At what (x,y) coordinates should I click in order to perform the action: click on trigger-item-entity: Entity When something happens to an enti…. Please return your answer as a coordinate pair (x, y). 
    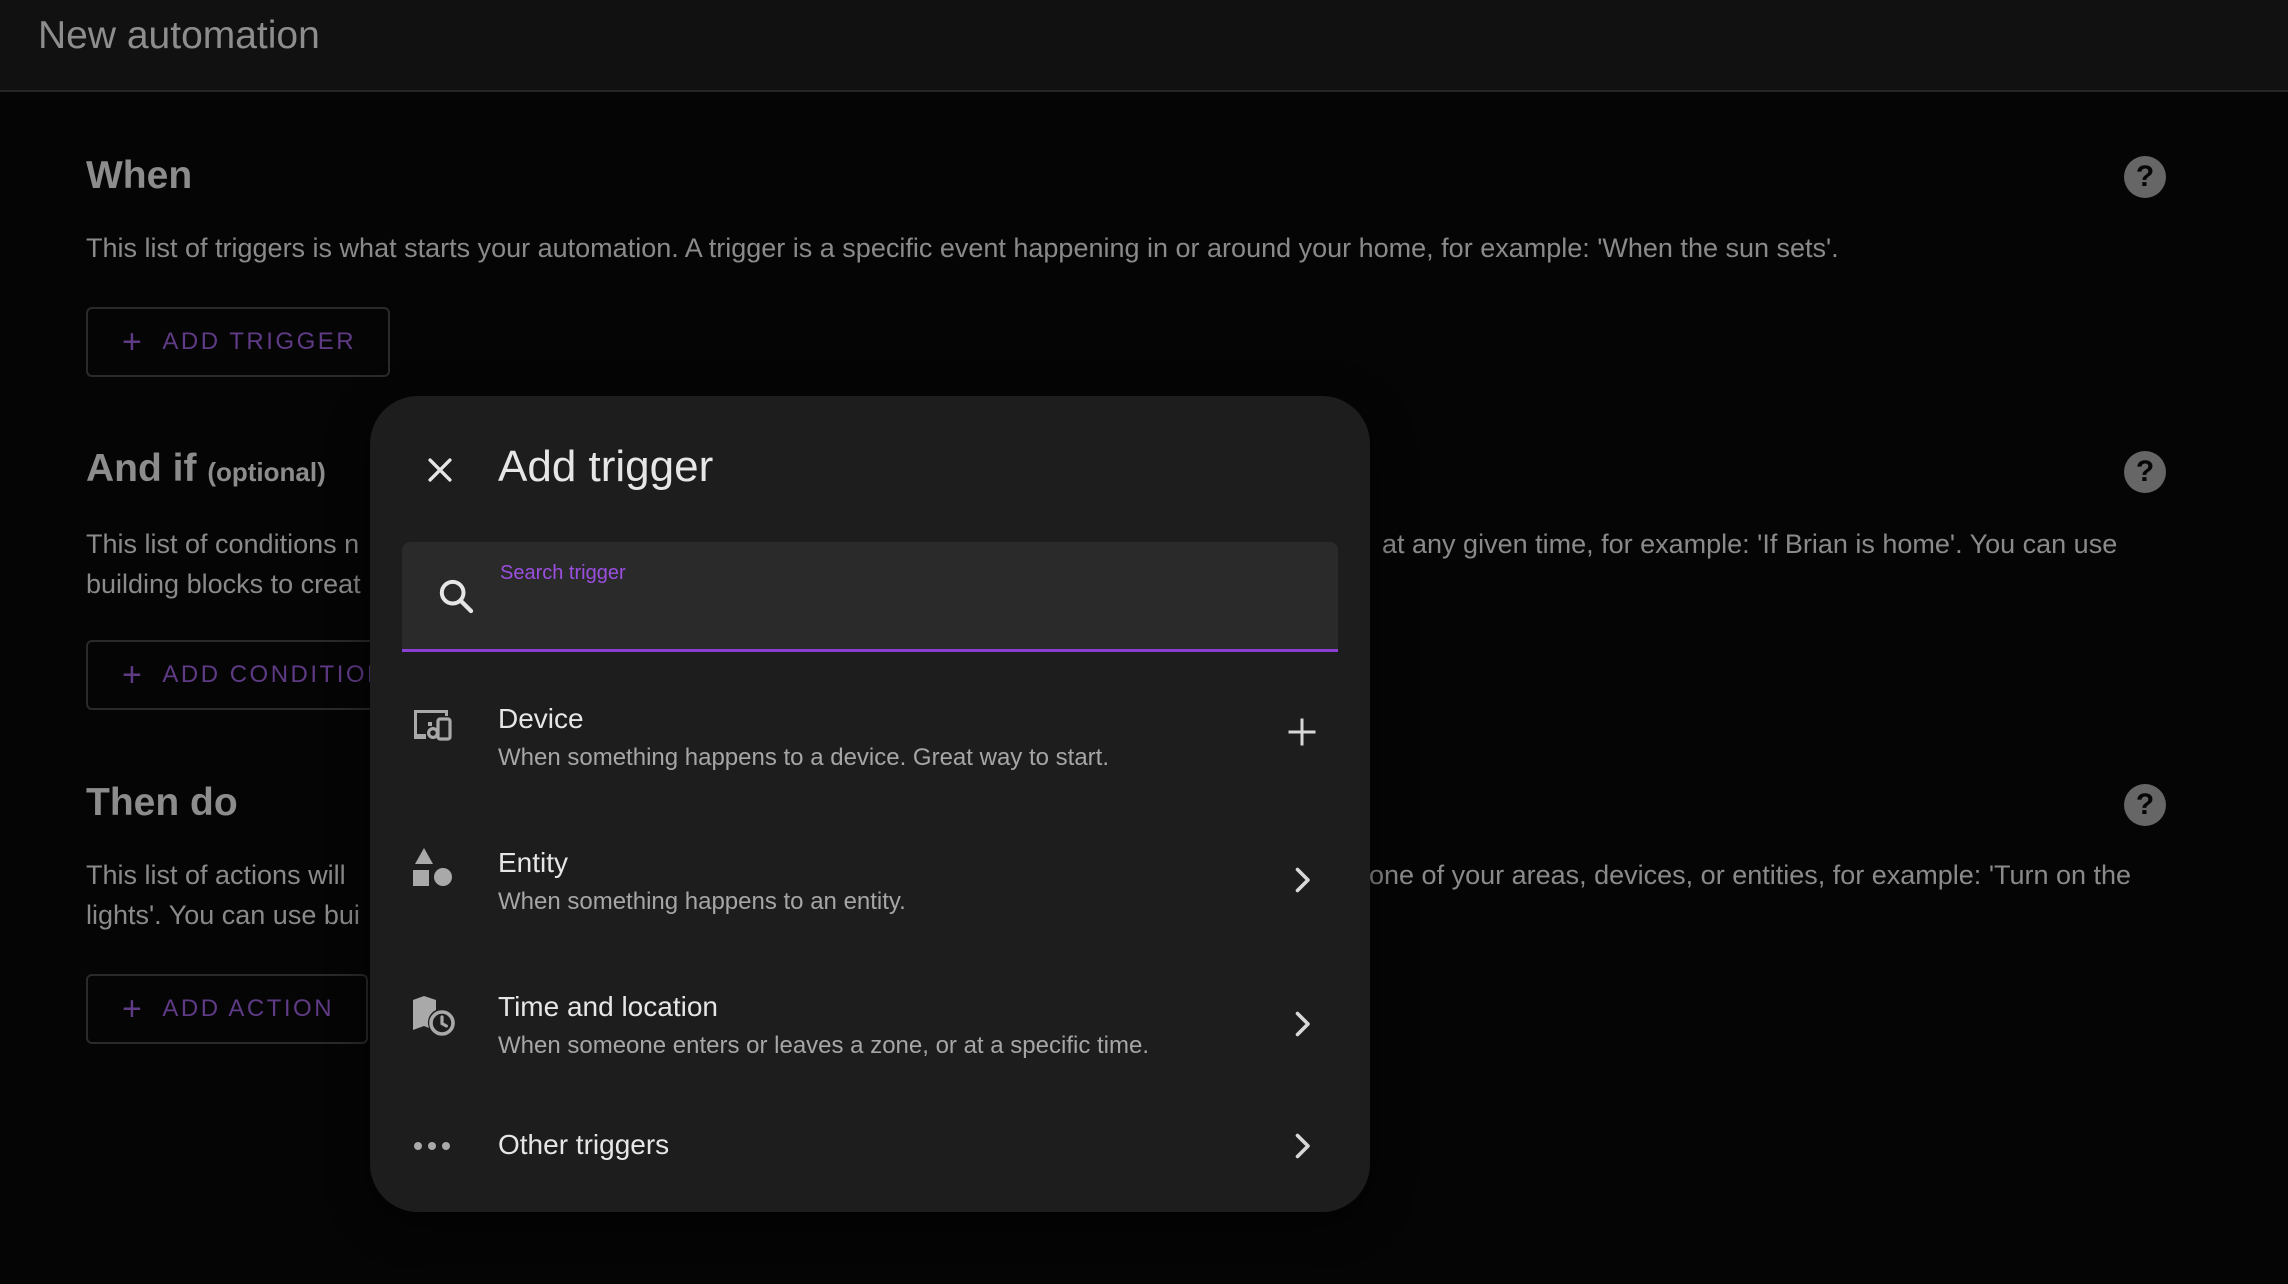
    Looking at the image, I should click on (870, 885).